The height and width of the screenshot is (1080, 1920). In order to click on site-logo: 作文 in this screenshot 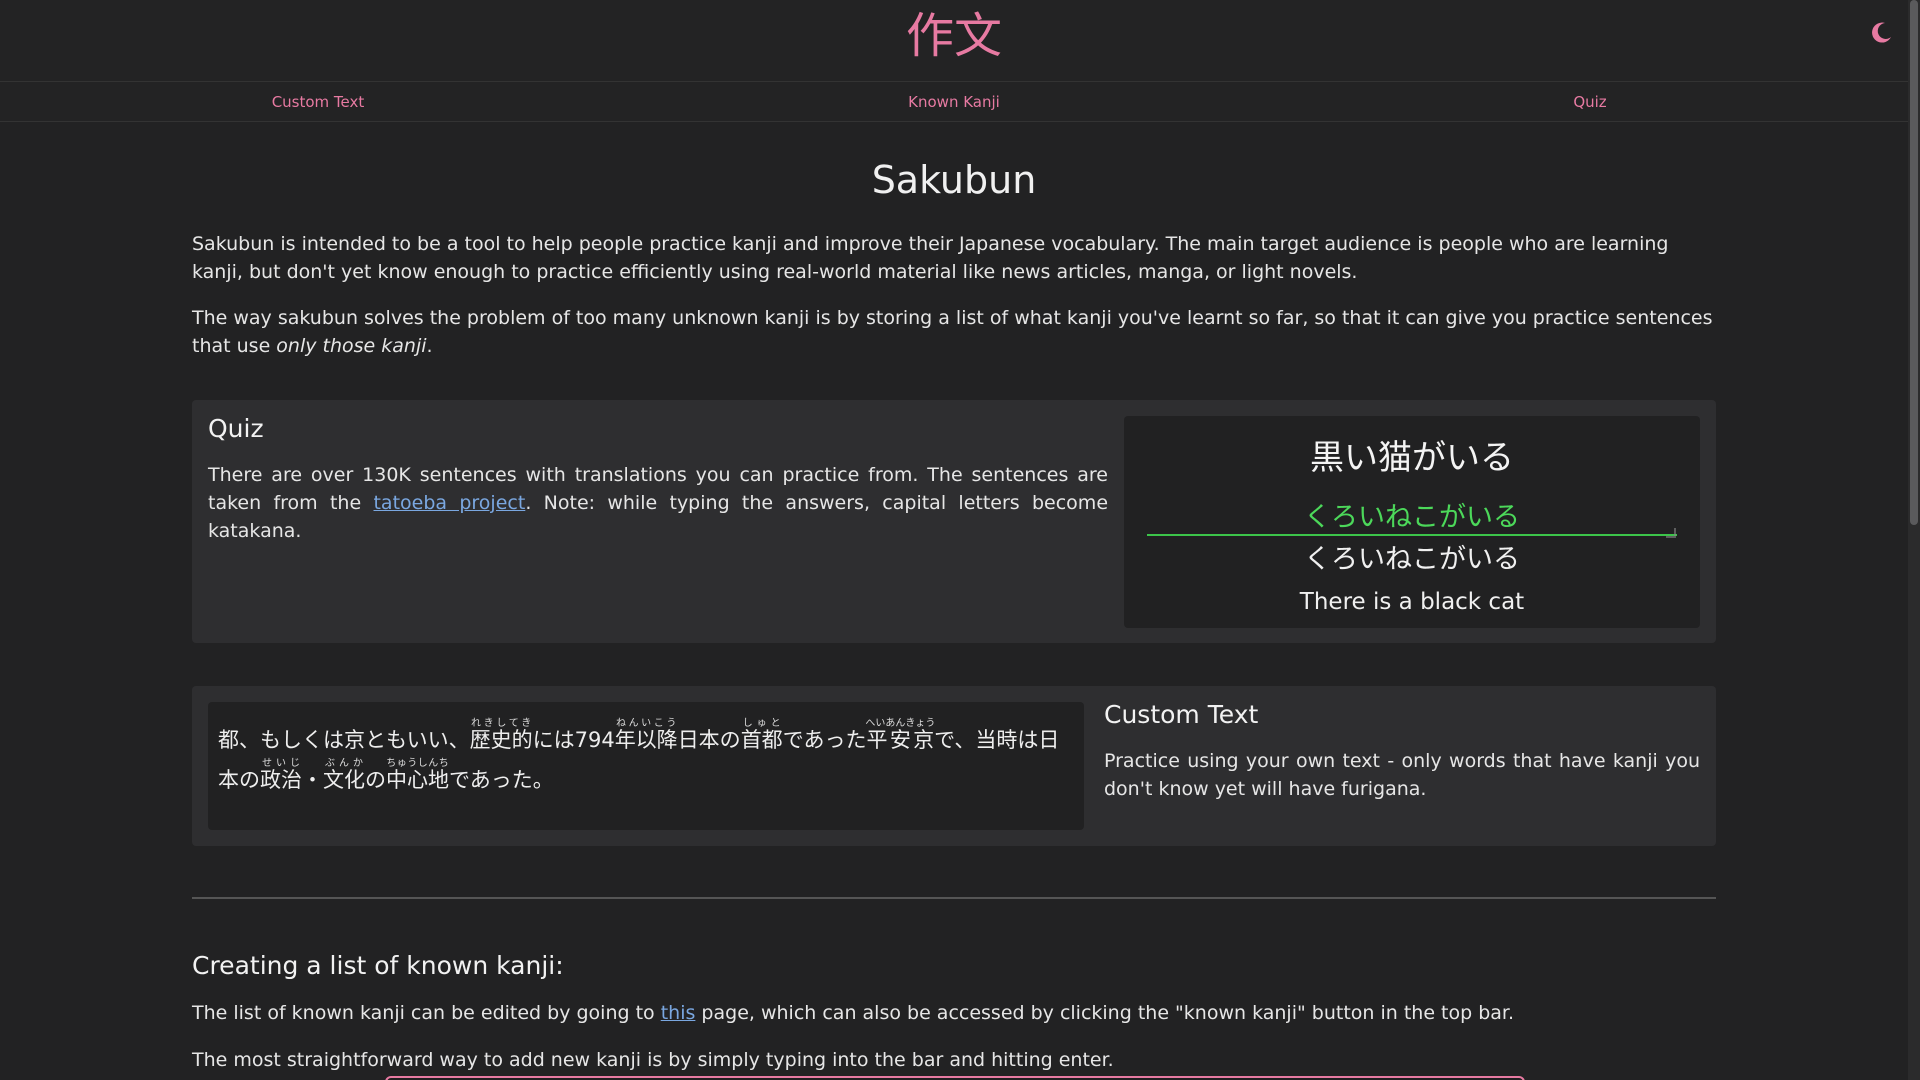, I will do `click(954, 36)`.